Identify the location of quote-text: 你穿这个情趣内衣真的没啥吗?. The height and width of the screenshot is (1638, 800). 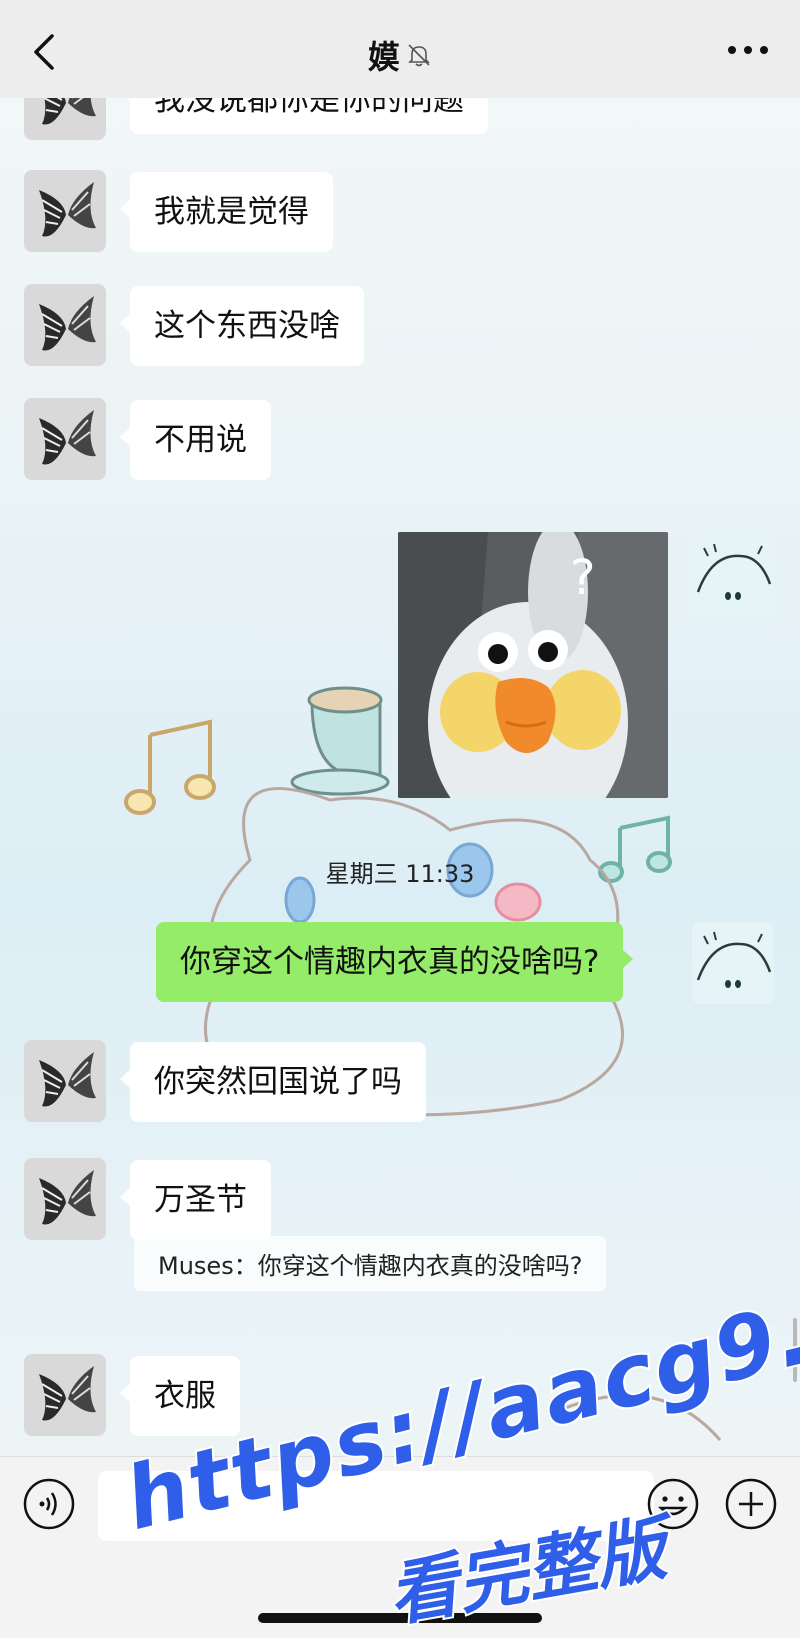
(420, 1266).